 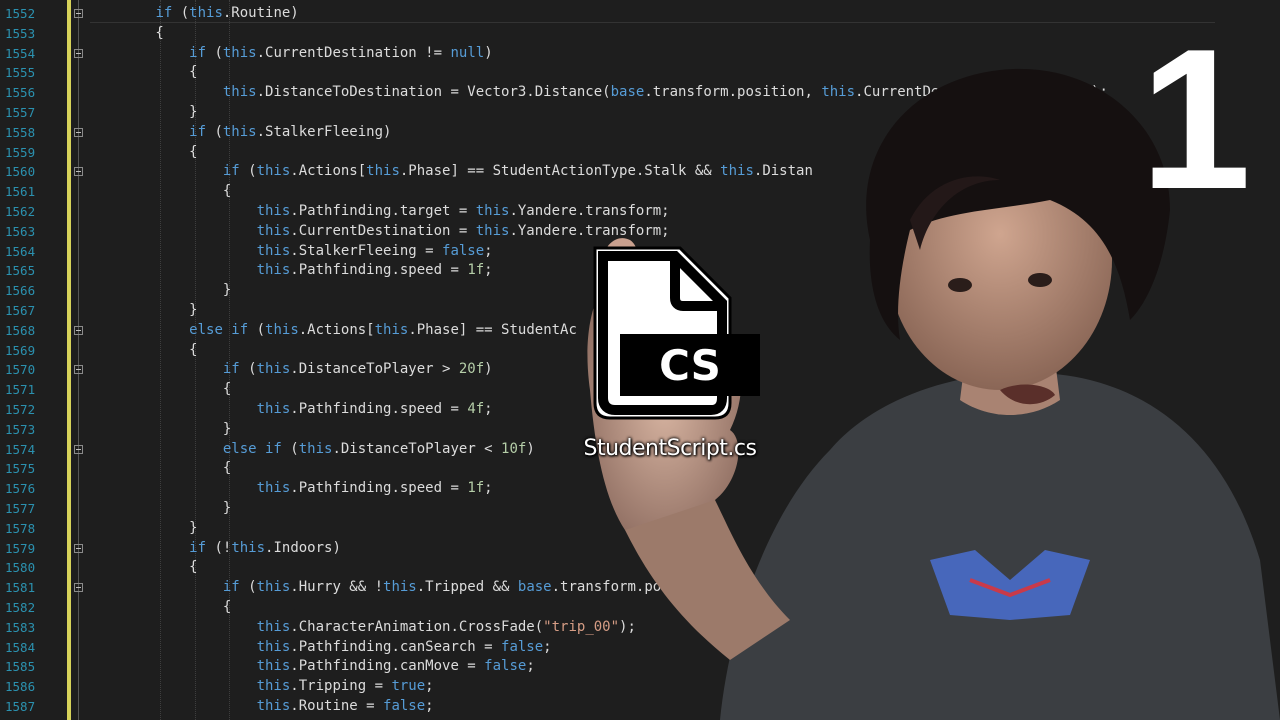 I want to click on line-number: 1561, so click(x=20, y=192).